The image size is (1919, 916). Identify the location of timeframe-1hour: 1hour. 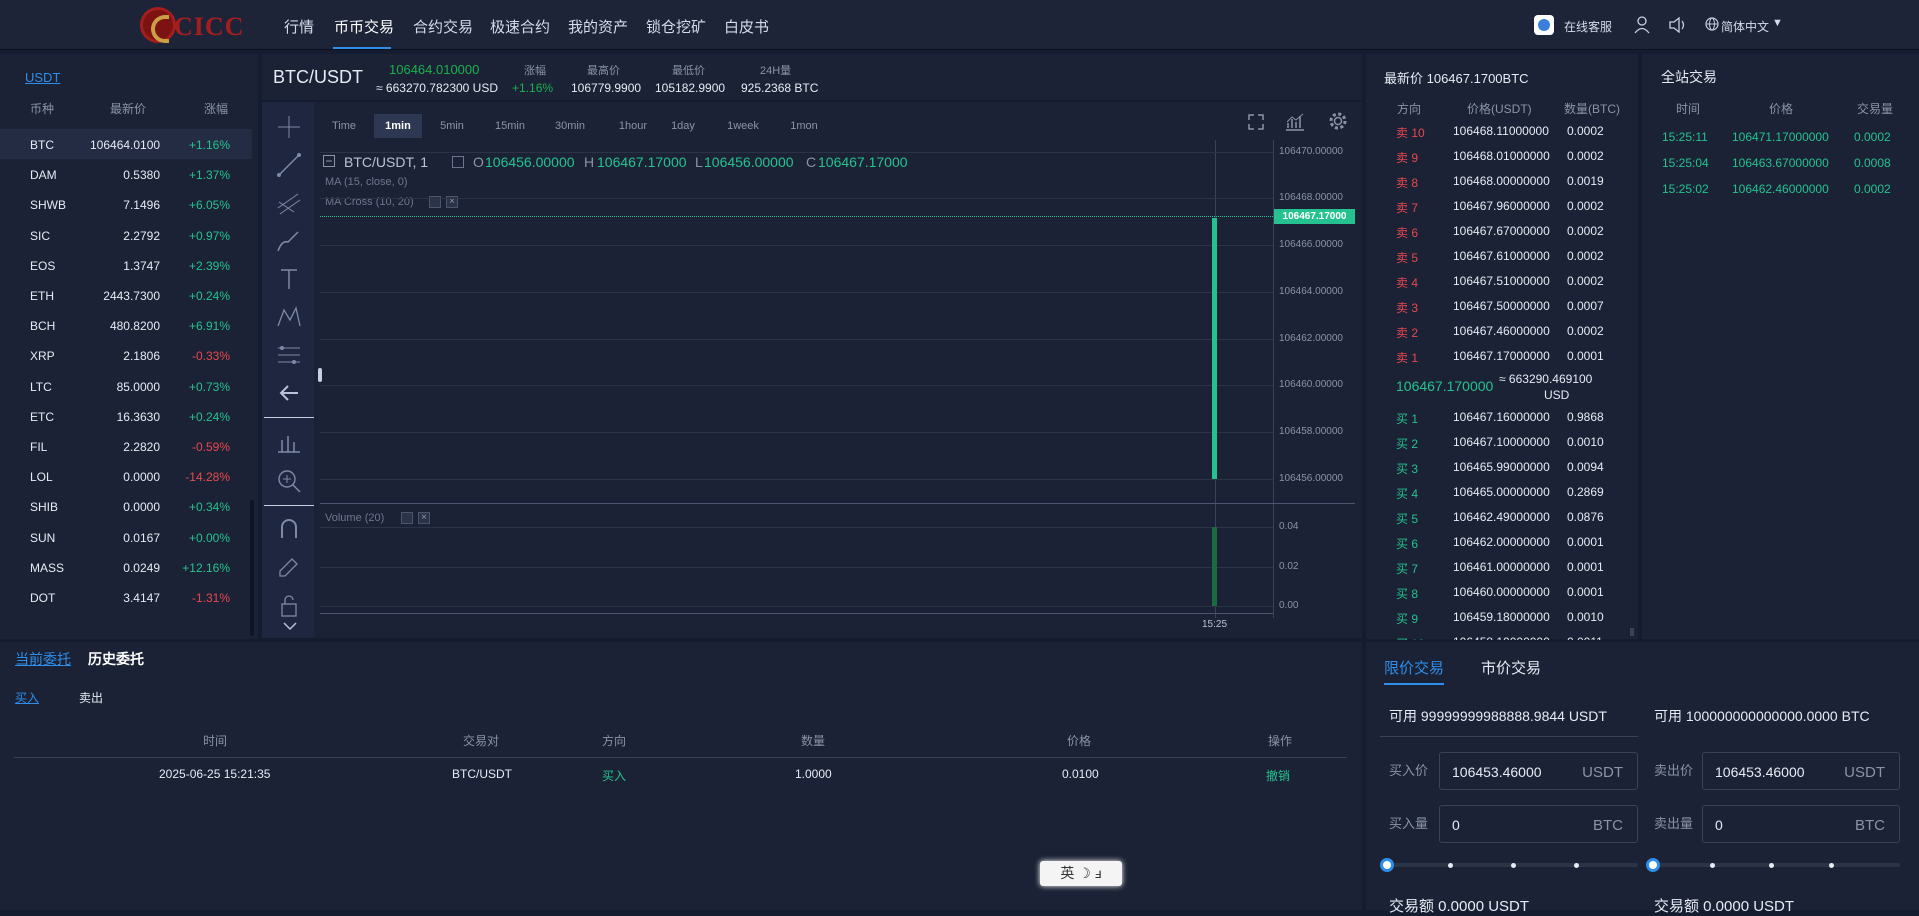
(633, 126).